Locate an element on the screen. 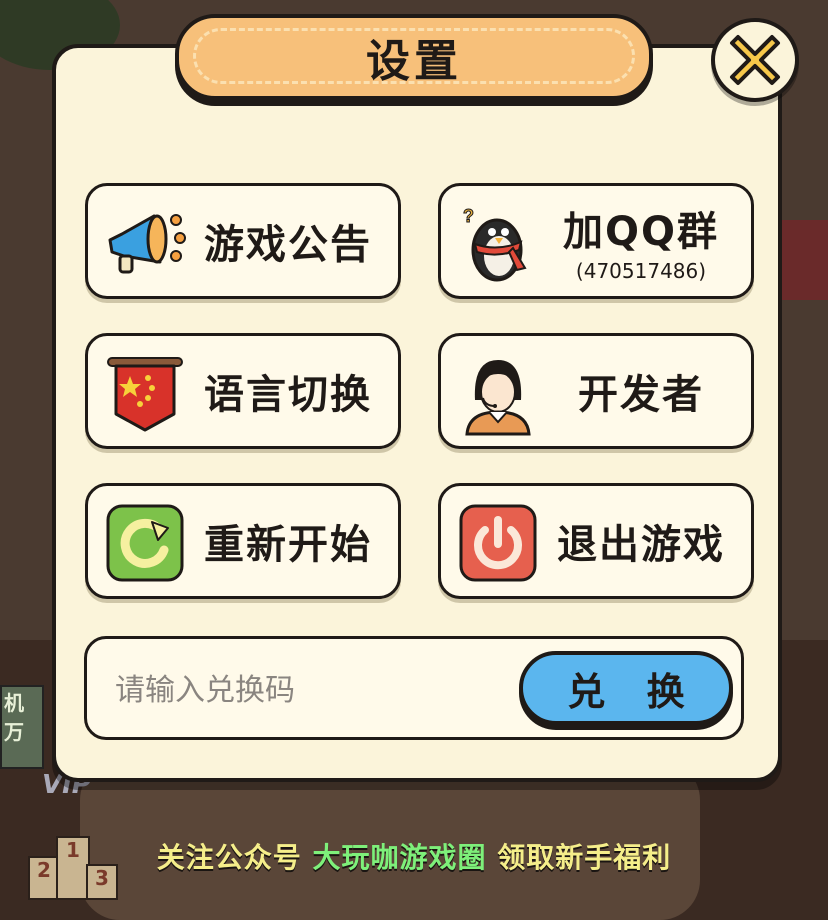  quit-game-button: 退出游戏 is located at coordinates (596, 541).